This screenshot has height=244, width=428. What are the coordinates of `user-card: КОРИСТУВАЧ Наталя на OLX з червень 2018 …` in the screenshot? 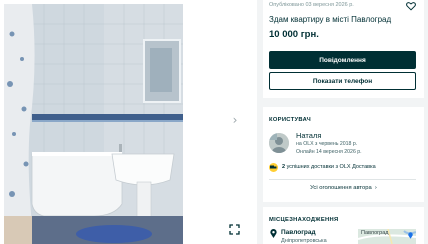 It's located at (343, 154).